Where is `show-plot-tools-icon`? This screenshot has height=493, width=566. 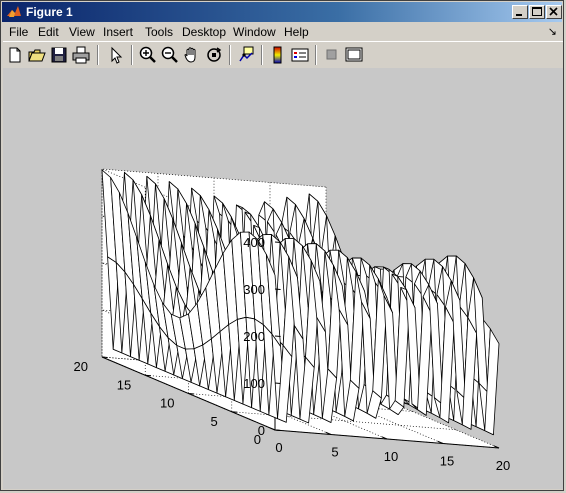
show-plot-tools-icon is located at coordinates (354, 55).